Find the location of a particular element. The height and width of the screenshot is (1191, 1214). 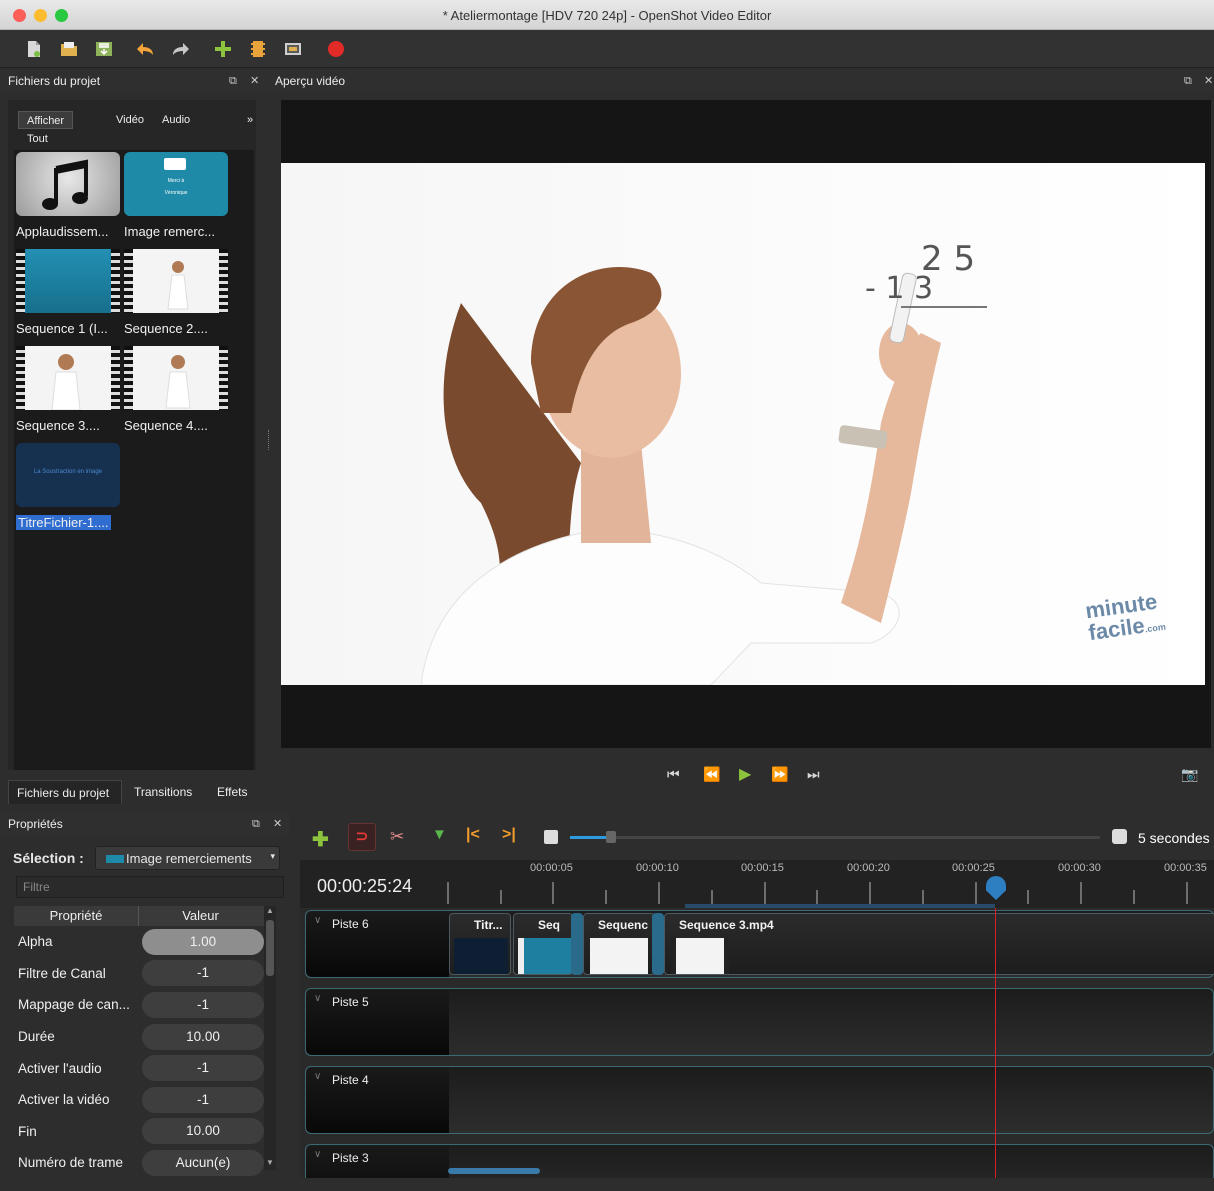

thumb-frame is located at coordinates (68, 281).